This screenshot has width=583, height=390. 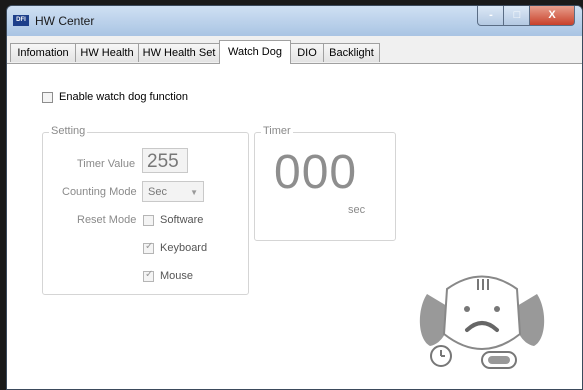 I want to click on timer-value-input: 255, so click(x=165, y=160).